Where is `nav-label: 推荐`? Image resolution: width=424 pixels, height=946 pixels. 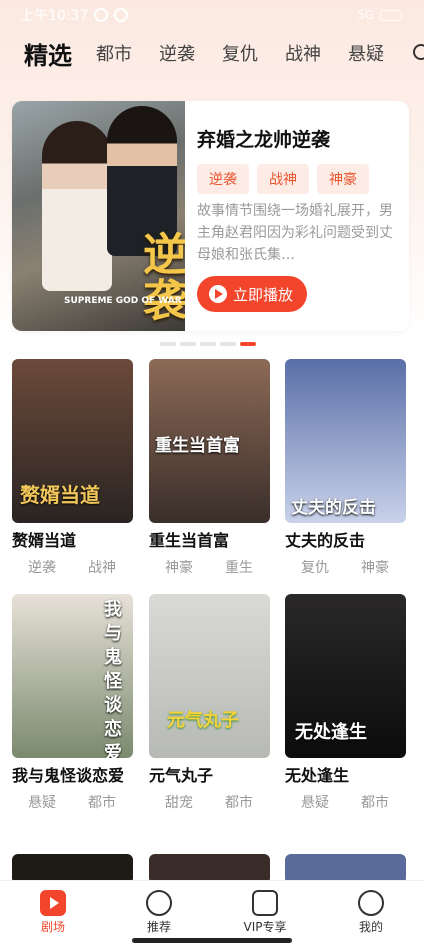
nav-label: 推荐 is located at coordinates (158, 927).